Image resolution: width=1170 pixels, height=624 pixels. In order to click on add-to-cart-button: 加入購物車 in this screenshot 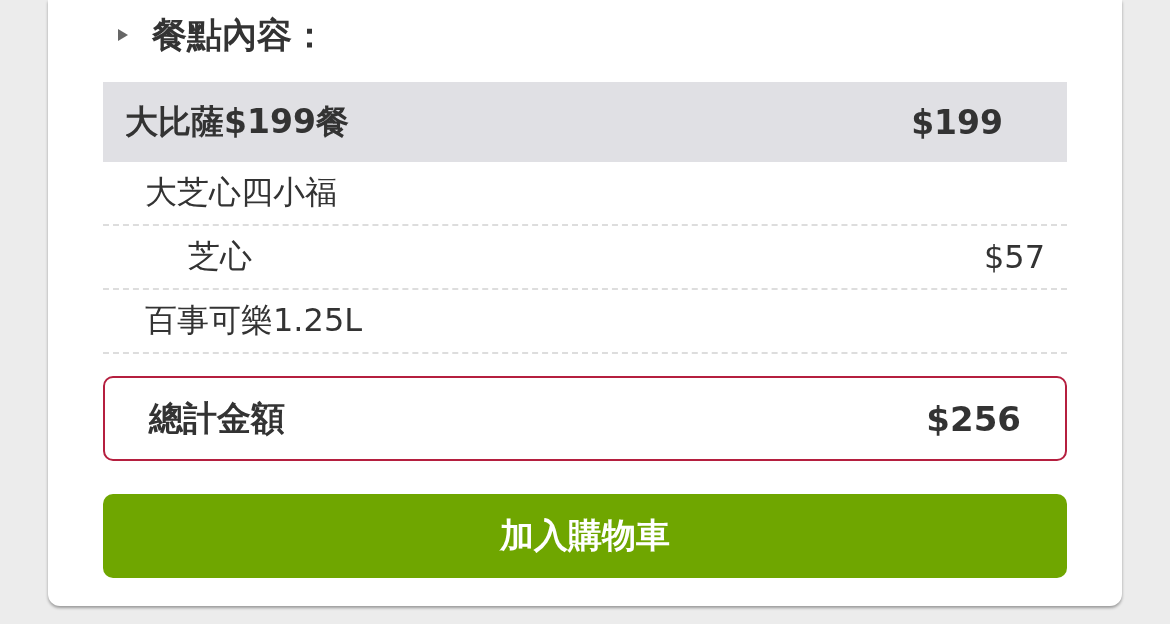, I will do `click(585, 536)`.